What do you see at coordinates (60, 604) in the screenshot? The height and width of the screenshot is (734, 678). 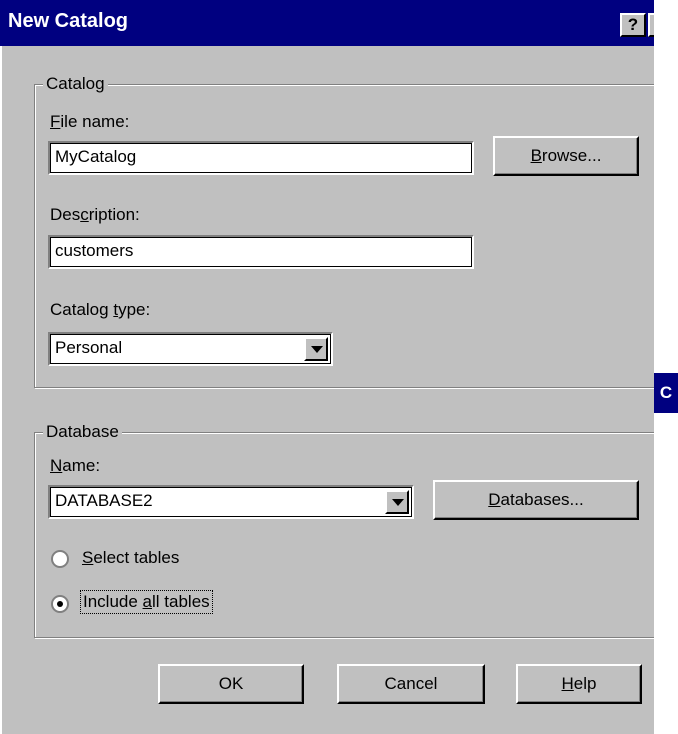 I see `include-all-tables-radio` at bounding box center [60, 604].